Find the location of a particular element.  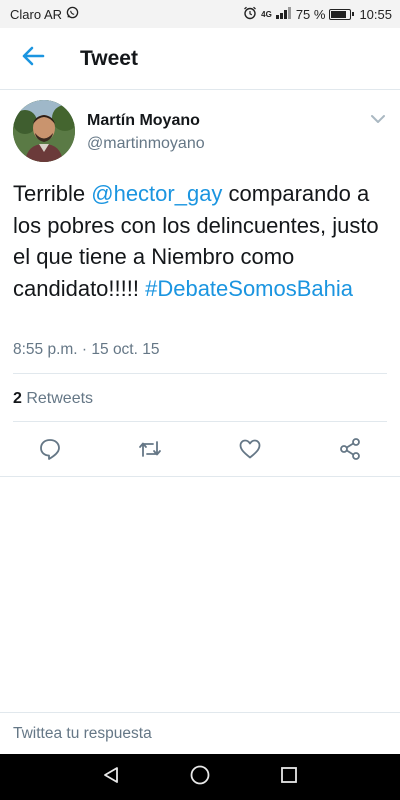

battery-percent-label: 75 % is located at coordinates (310, 14).